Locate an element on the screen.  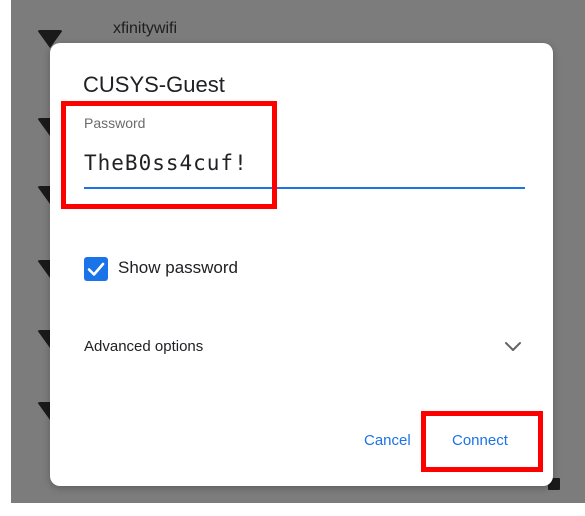
password-input-underline is located at coordinates (304, 188).